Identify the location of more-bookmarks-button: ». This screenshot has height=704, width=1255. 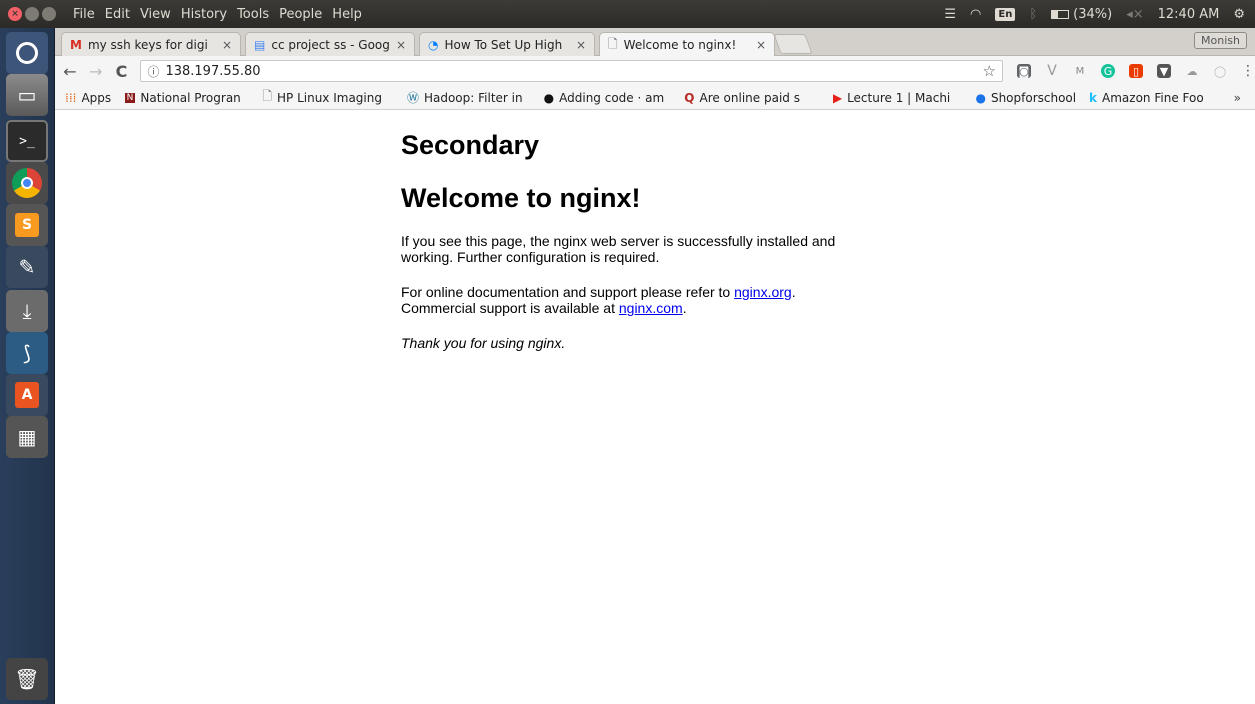
(1237, 98).